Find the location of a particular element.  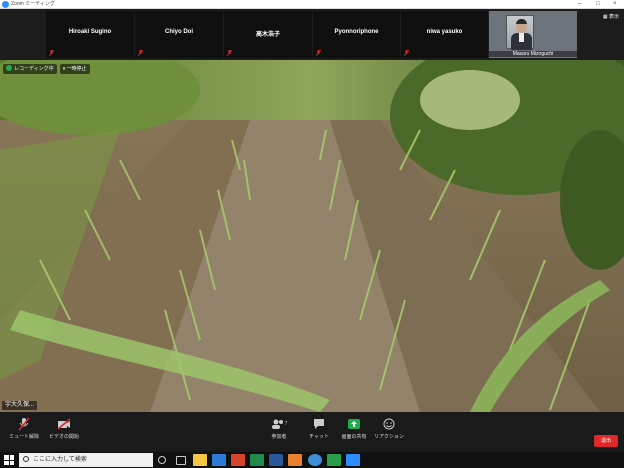

video-off-icon is located at coordinates (64, 424).